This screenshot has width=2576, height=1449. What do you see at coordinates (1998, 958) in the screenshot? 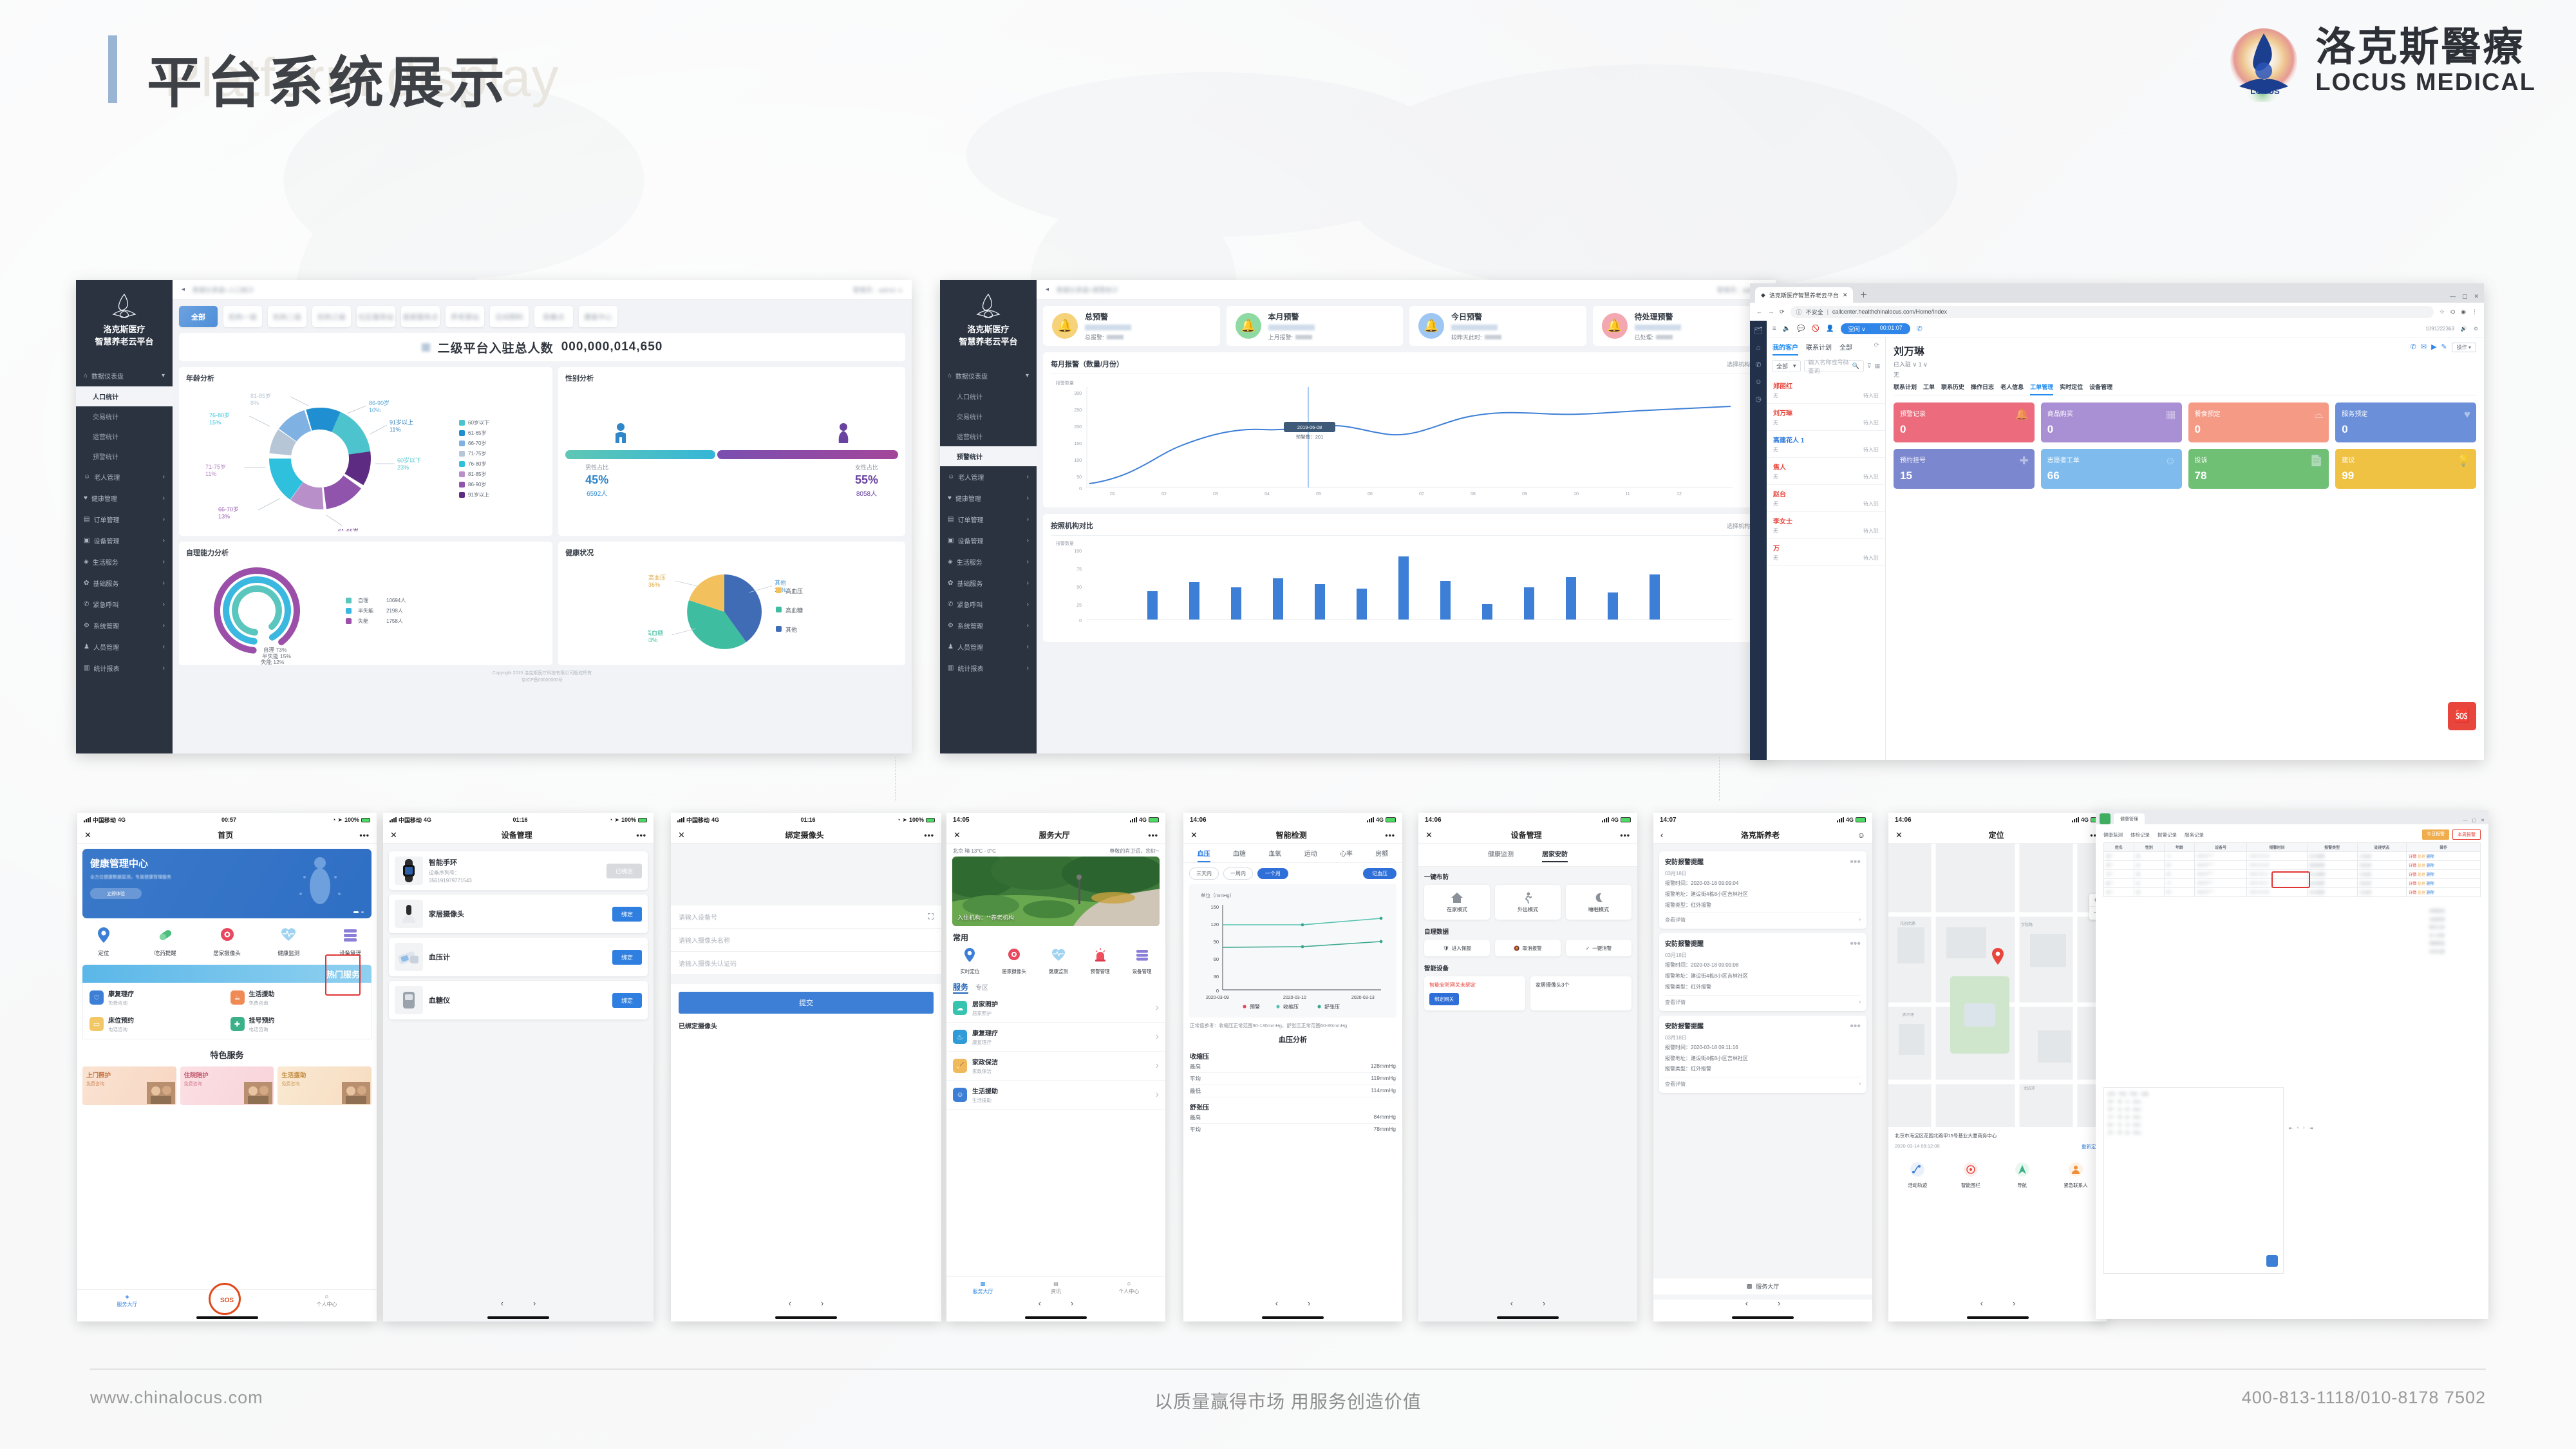
I see `map-marker` at bounding box center [1998, 958].